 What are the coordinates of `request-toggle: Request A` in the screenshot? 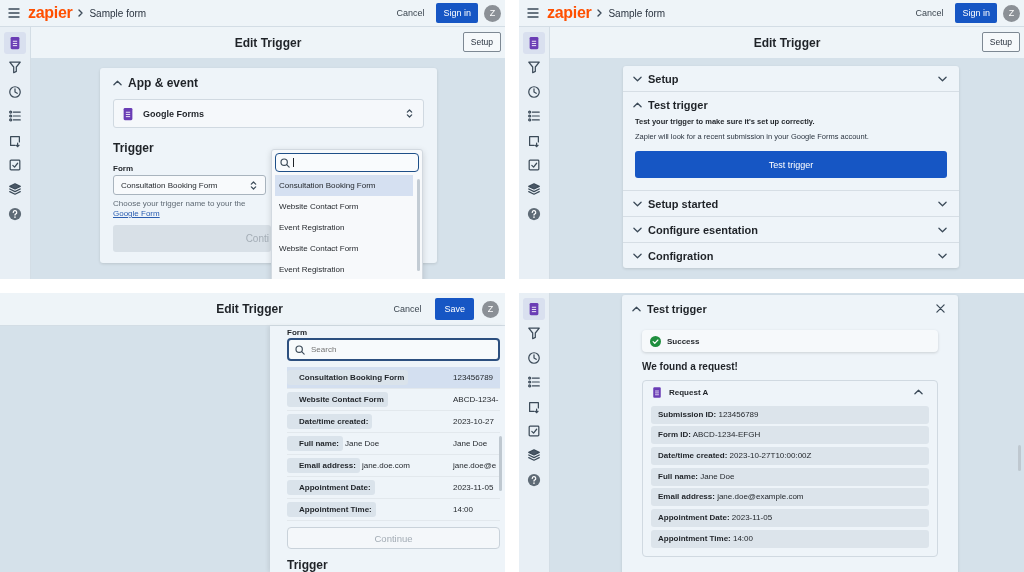 It's located at (790, 392).